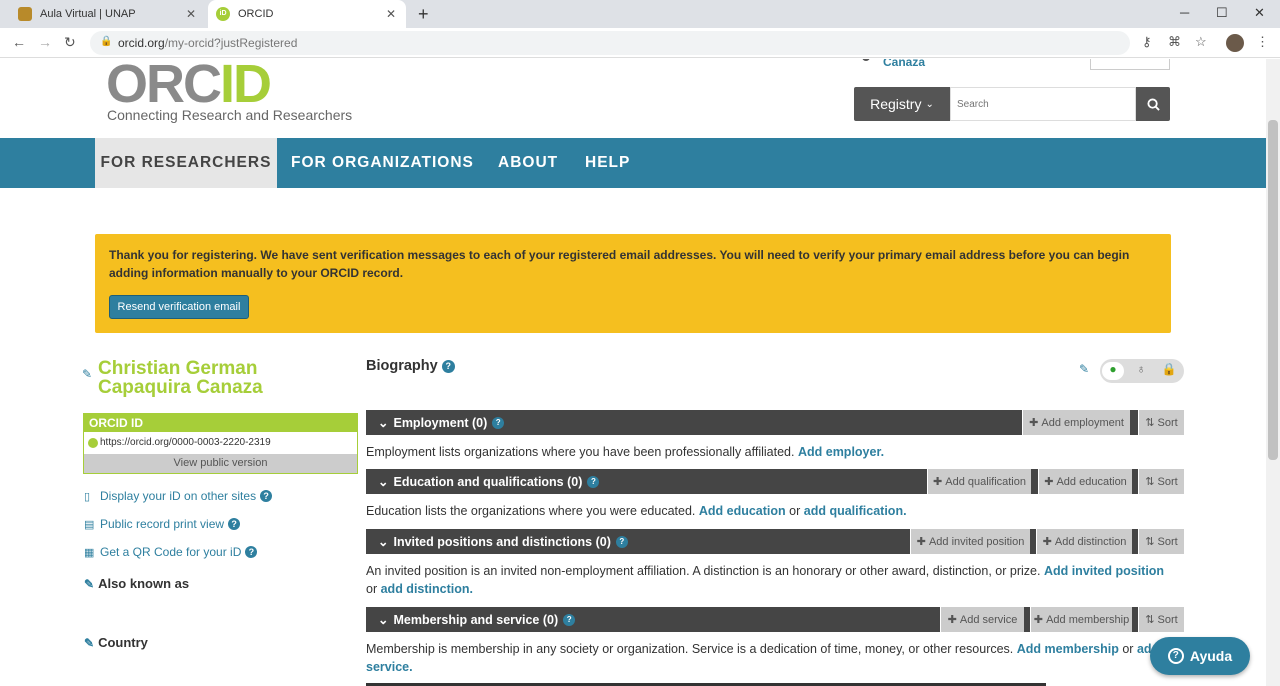  I want to click on membership-toggle: ⌄ Membership and service (0)?, so click(477, 619).